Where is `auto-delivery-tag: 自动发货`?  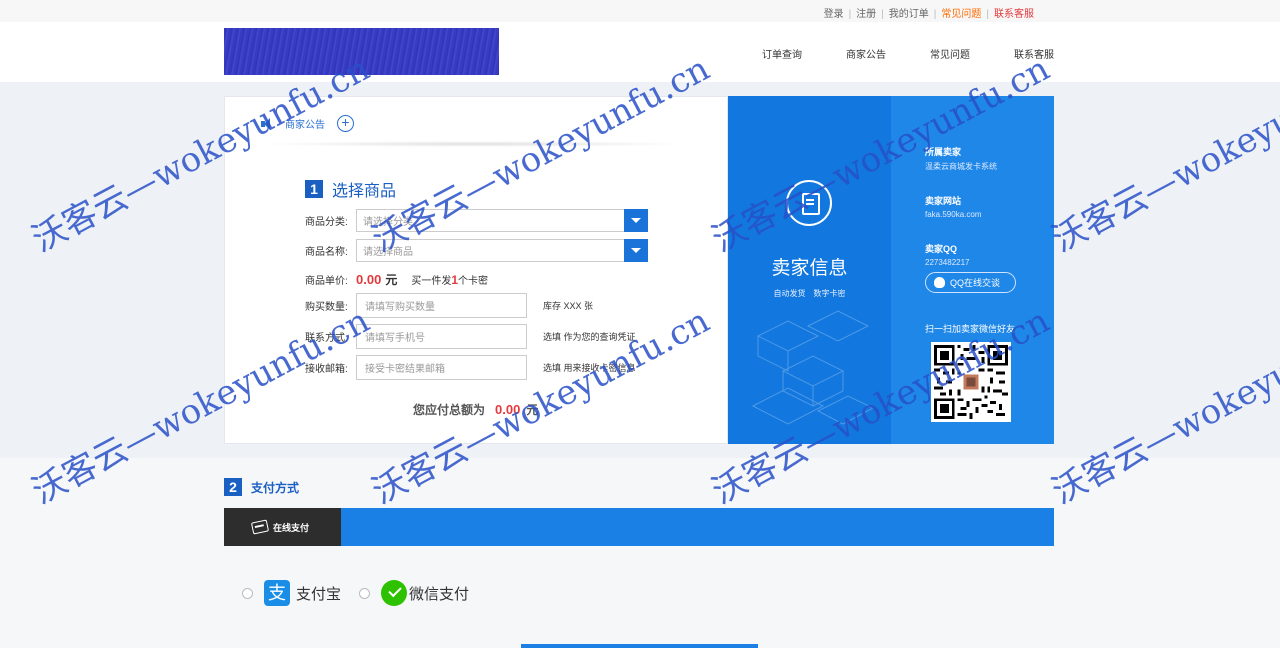 auto-delivery-tag: 自动发货 is located at coordinates (789, 293).